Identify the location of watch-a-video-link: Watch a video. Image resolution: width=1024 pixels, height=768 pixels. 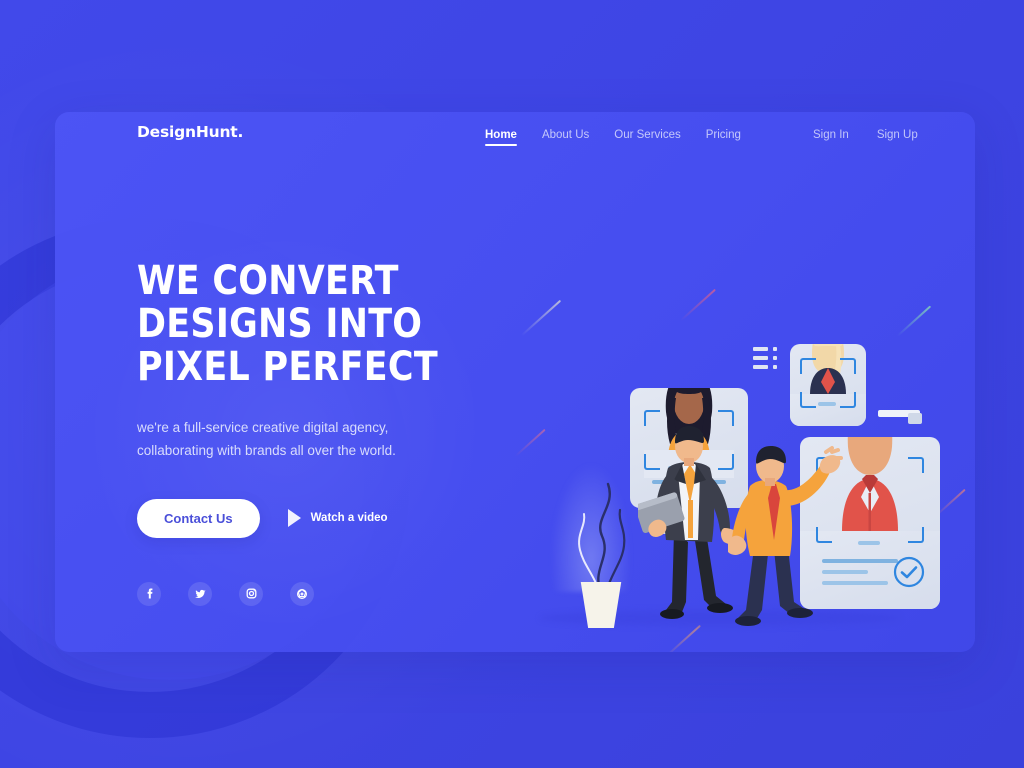
(337, 518).